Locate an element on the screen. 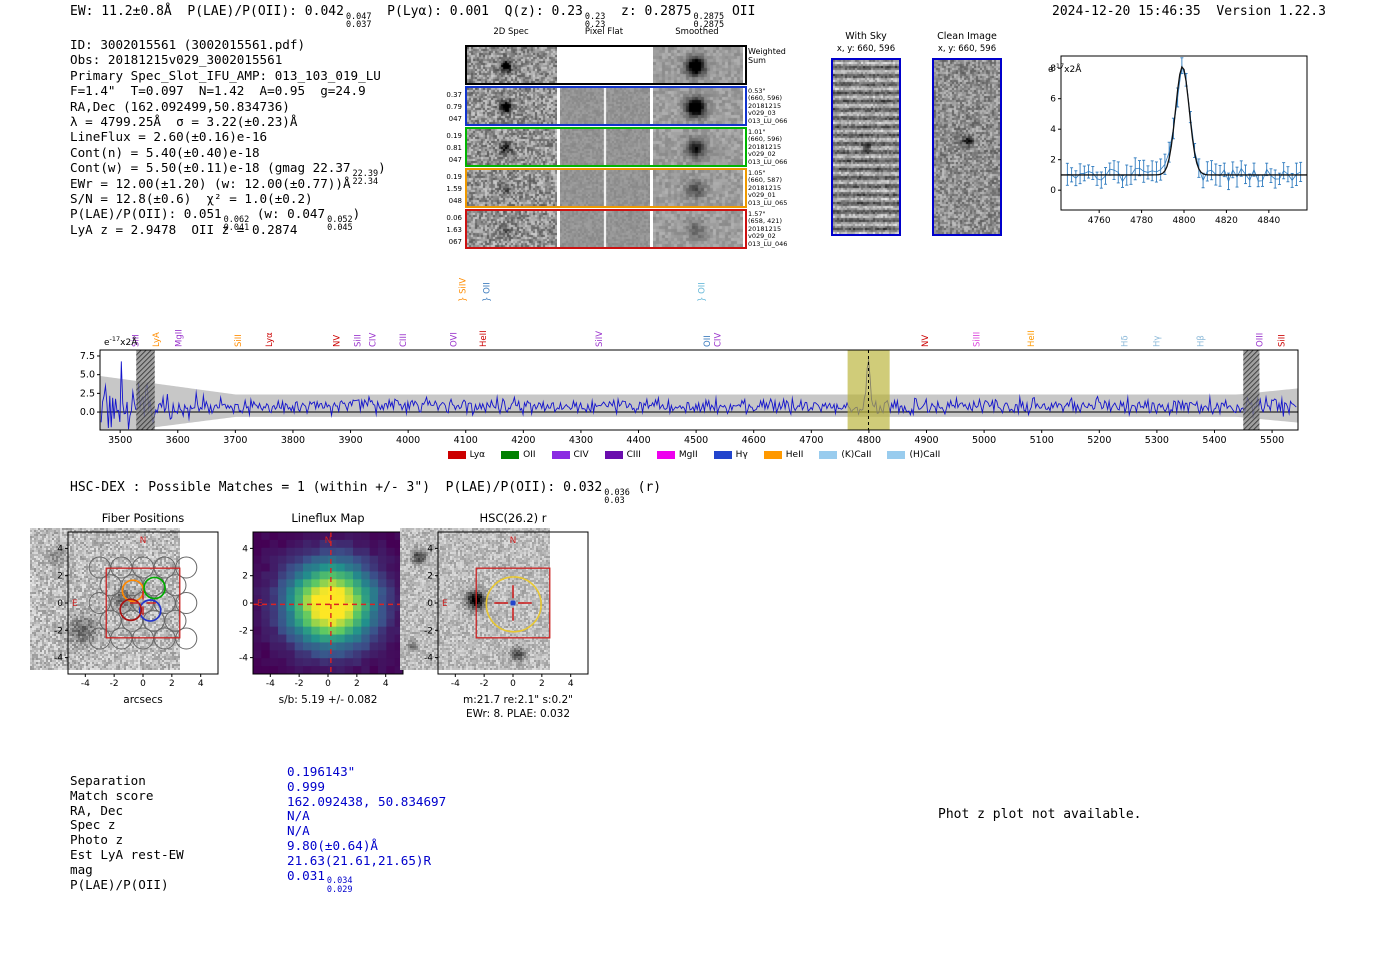 The width and height of the screenshot is (1400, 953). legend-item: Lyα is located at coordinates (466, 455).